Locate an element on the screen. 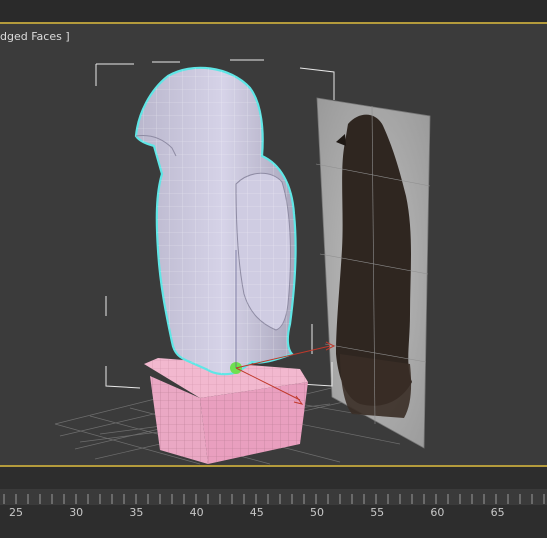 The width and height of the screenshot is (547, 538). timeline-frame-label: 35 is located at coordinates (136, 512).